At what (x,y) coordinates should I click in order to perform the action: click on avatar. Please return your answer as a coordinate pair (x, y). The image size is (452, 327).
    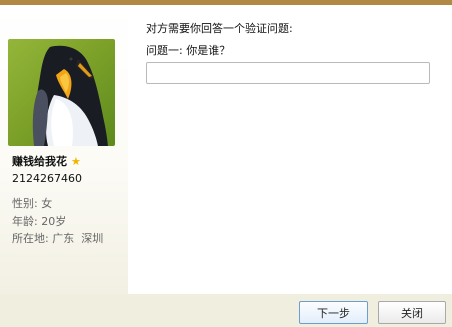
    Looking at the image, I should click on (61, 92).